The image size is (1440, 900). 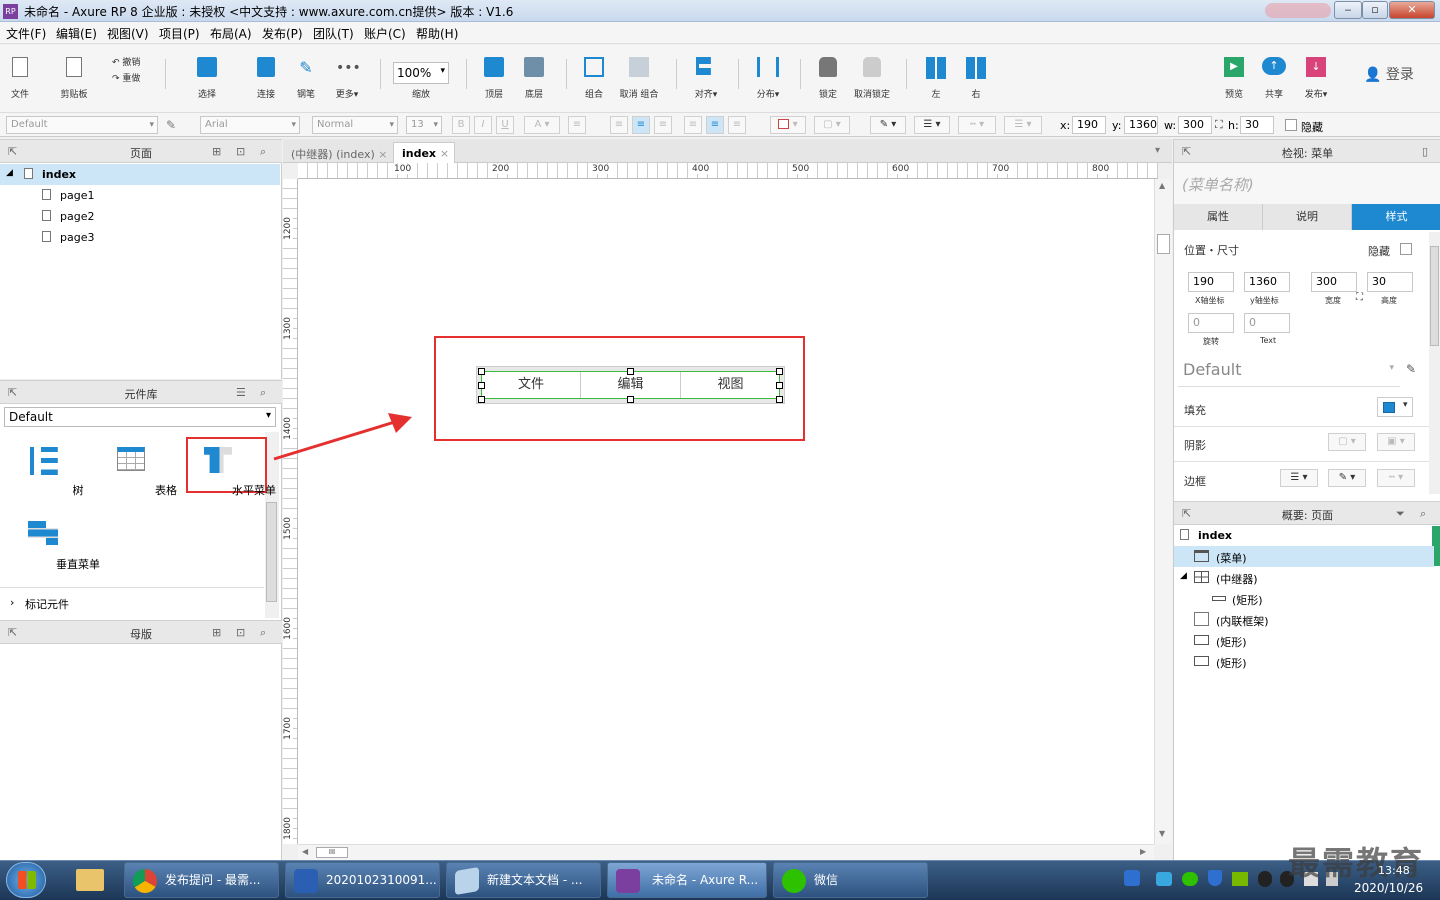 I want to click on style-select: Default, so click(x=82, y=125).